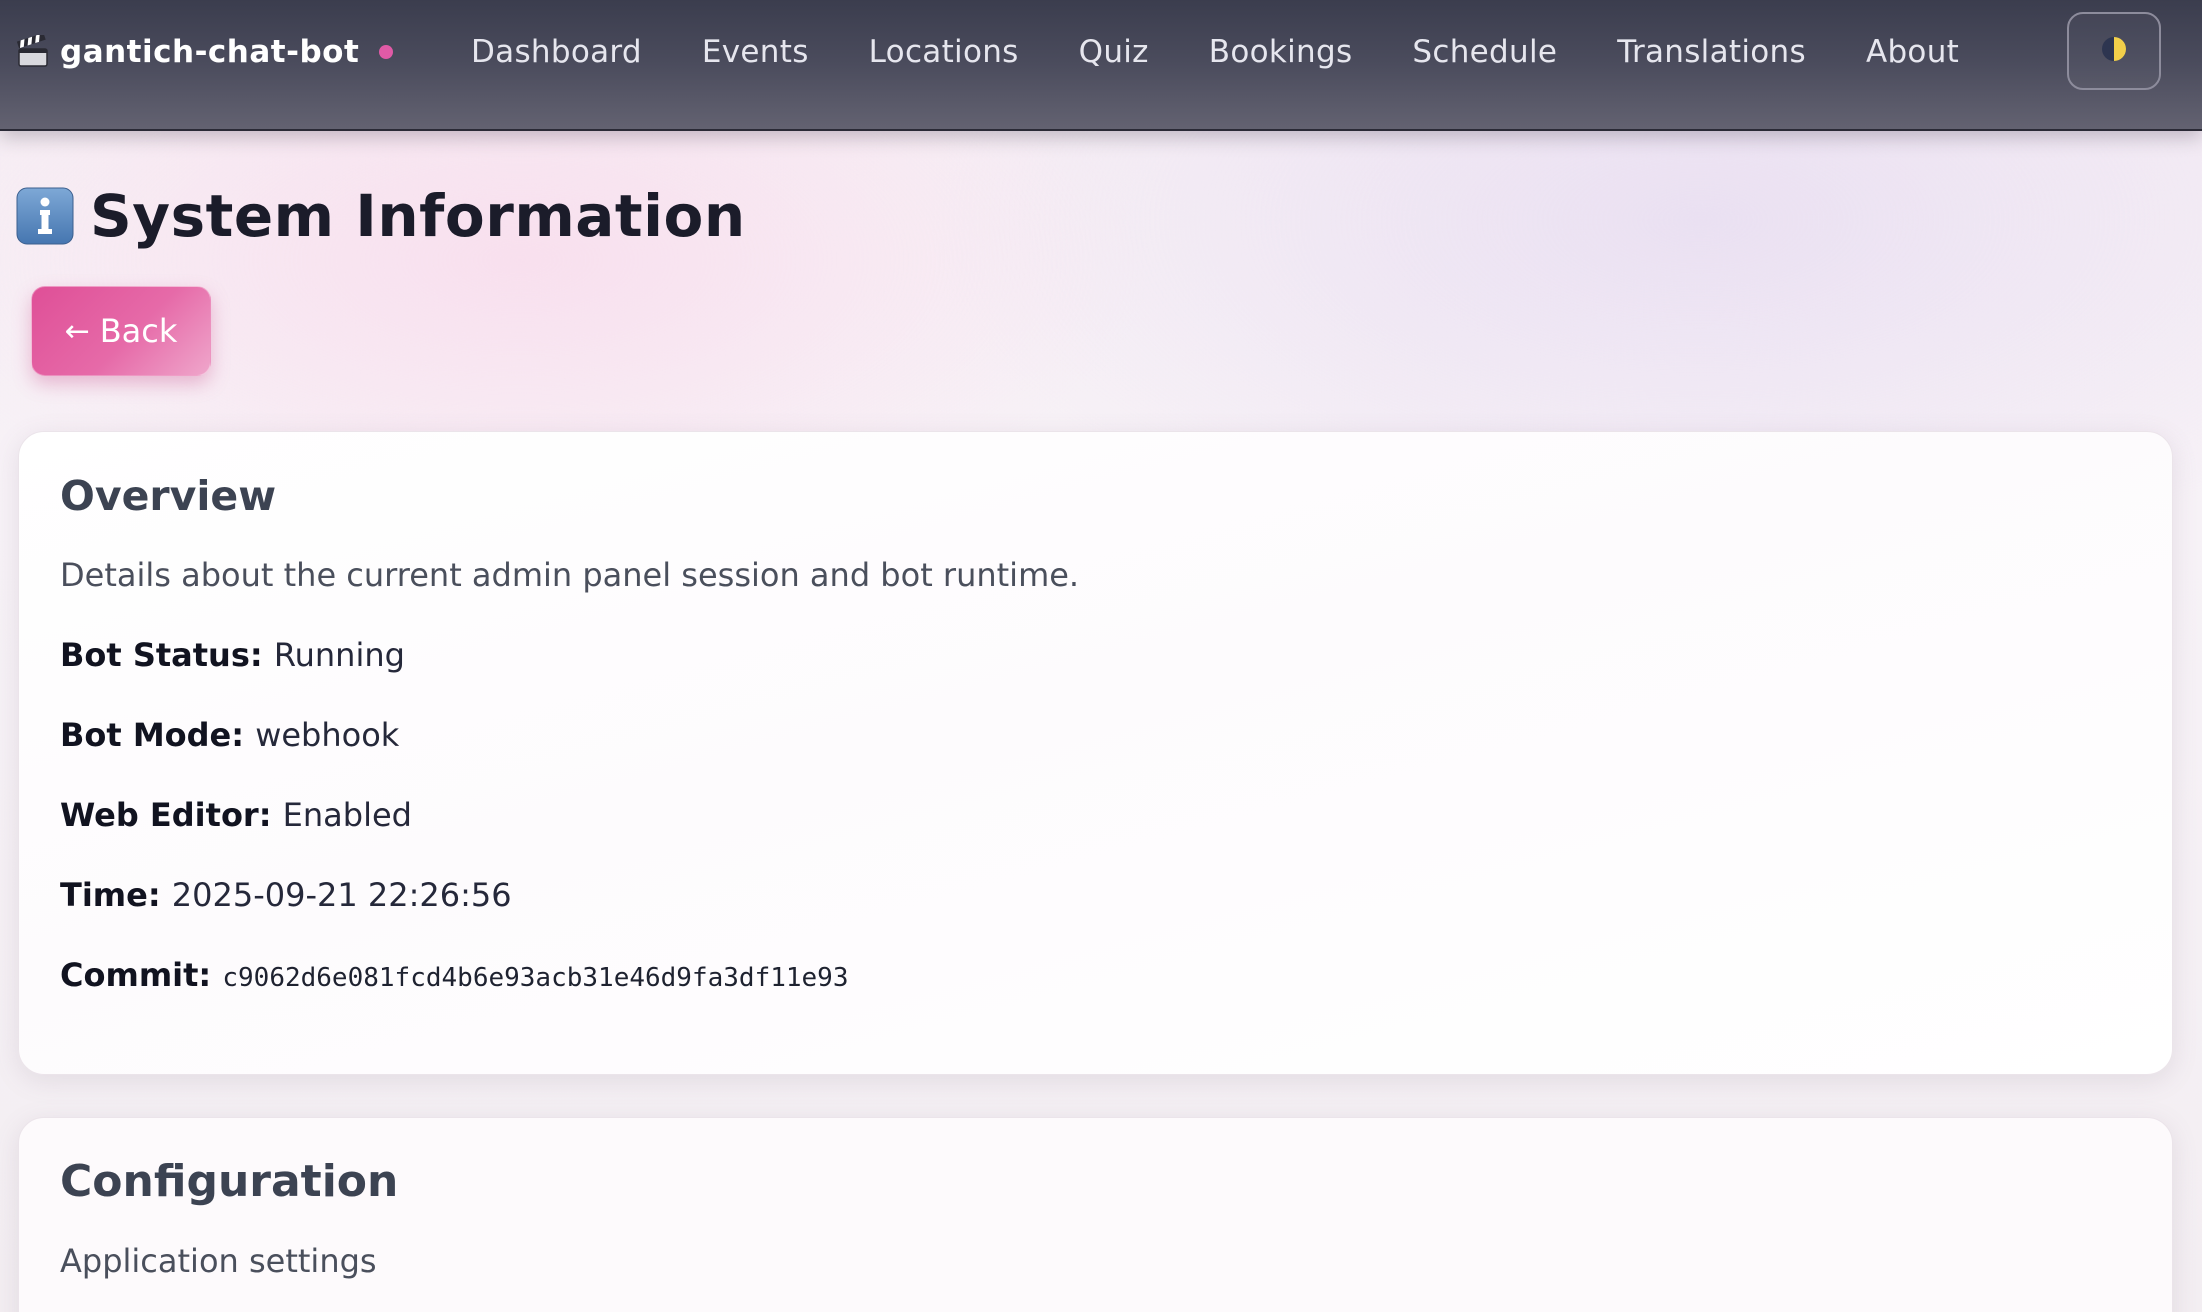  Describe the element at coordinates (339, 655) in the screenshot. I see `bot-status-value: Running` at that location.